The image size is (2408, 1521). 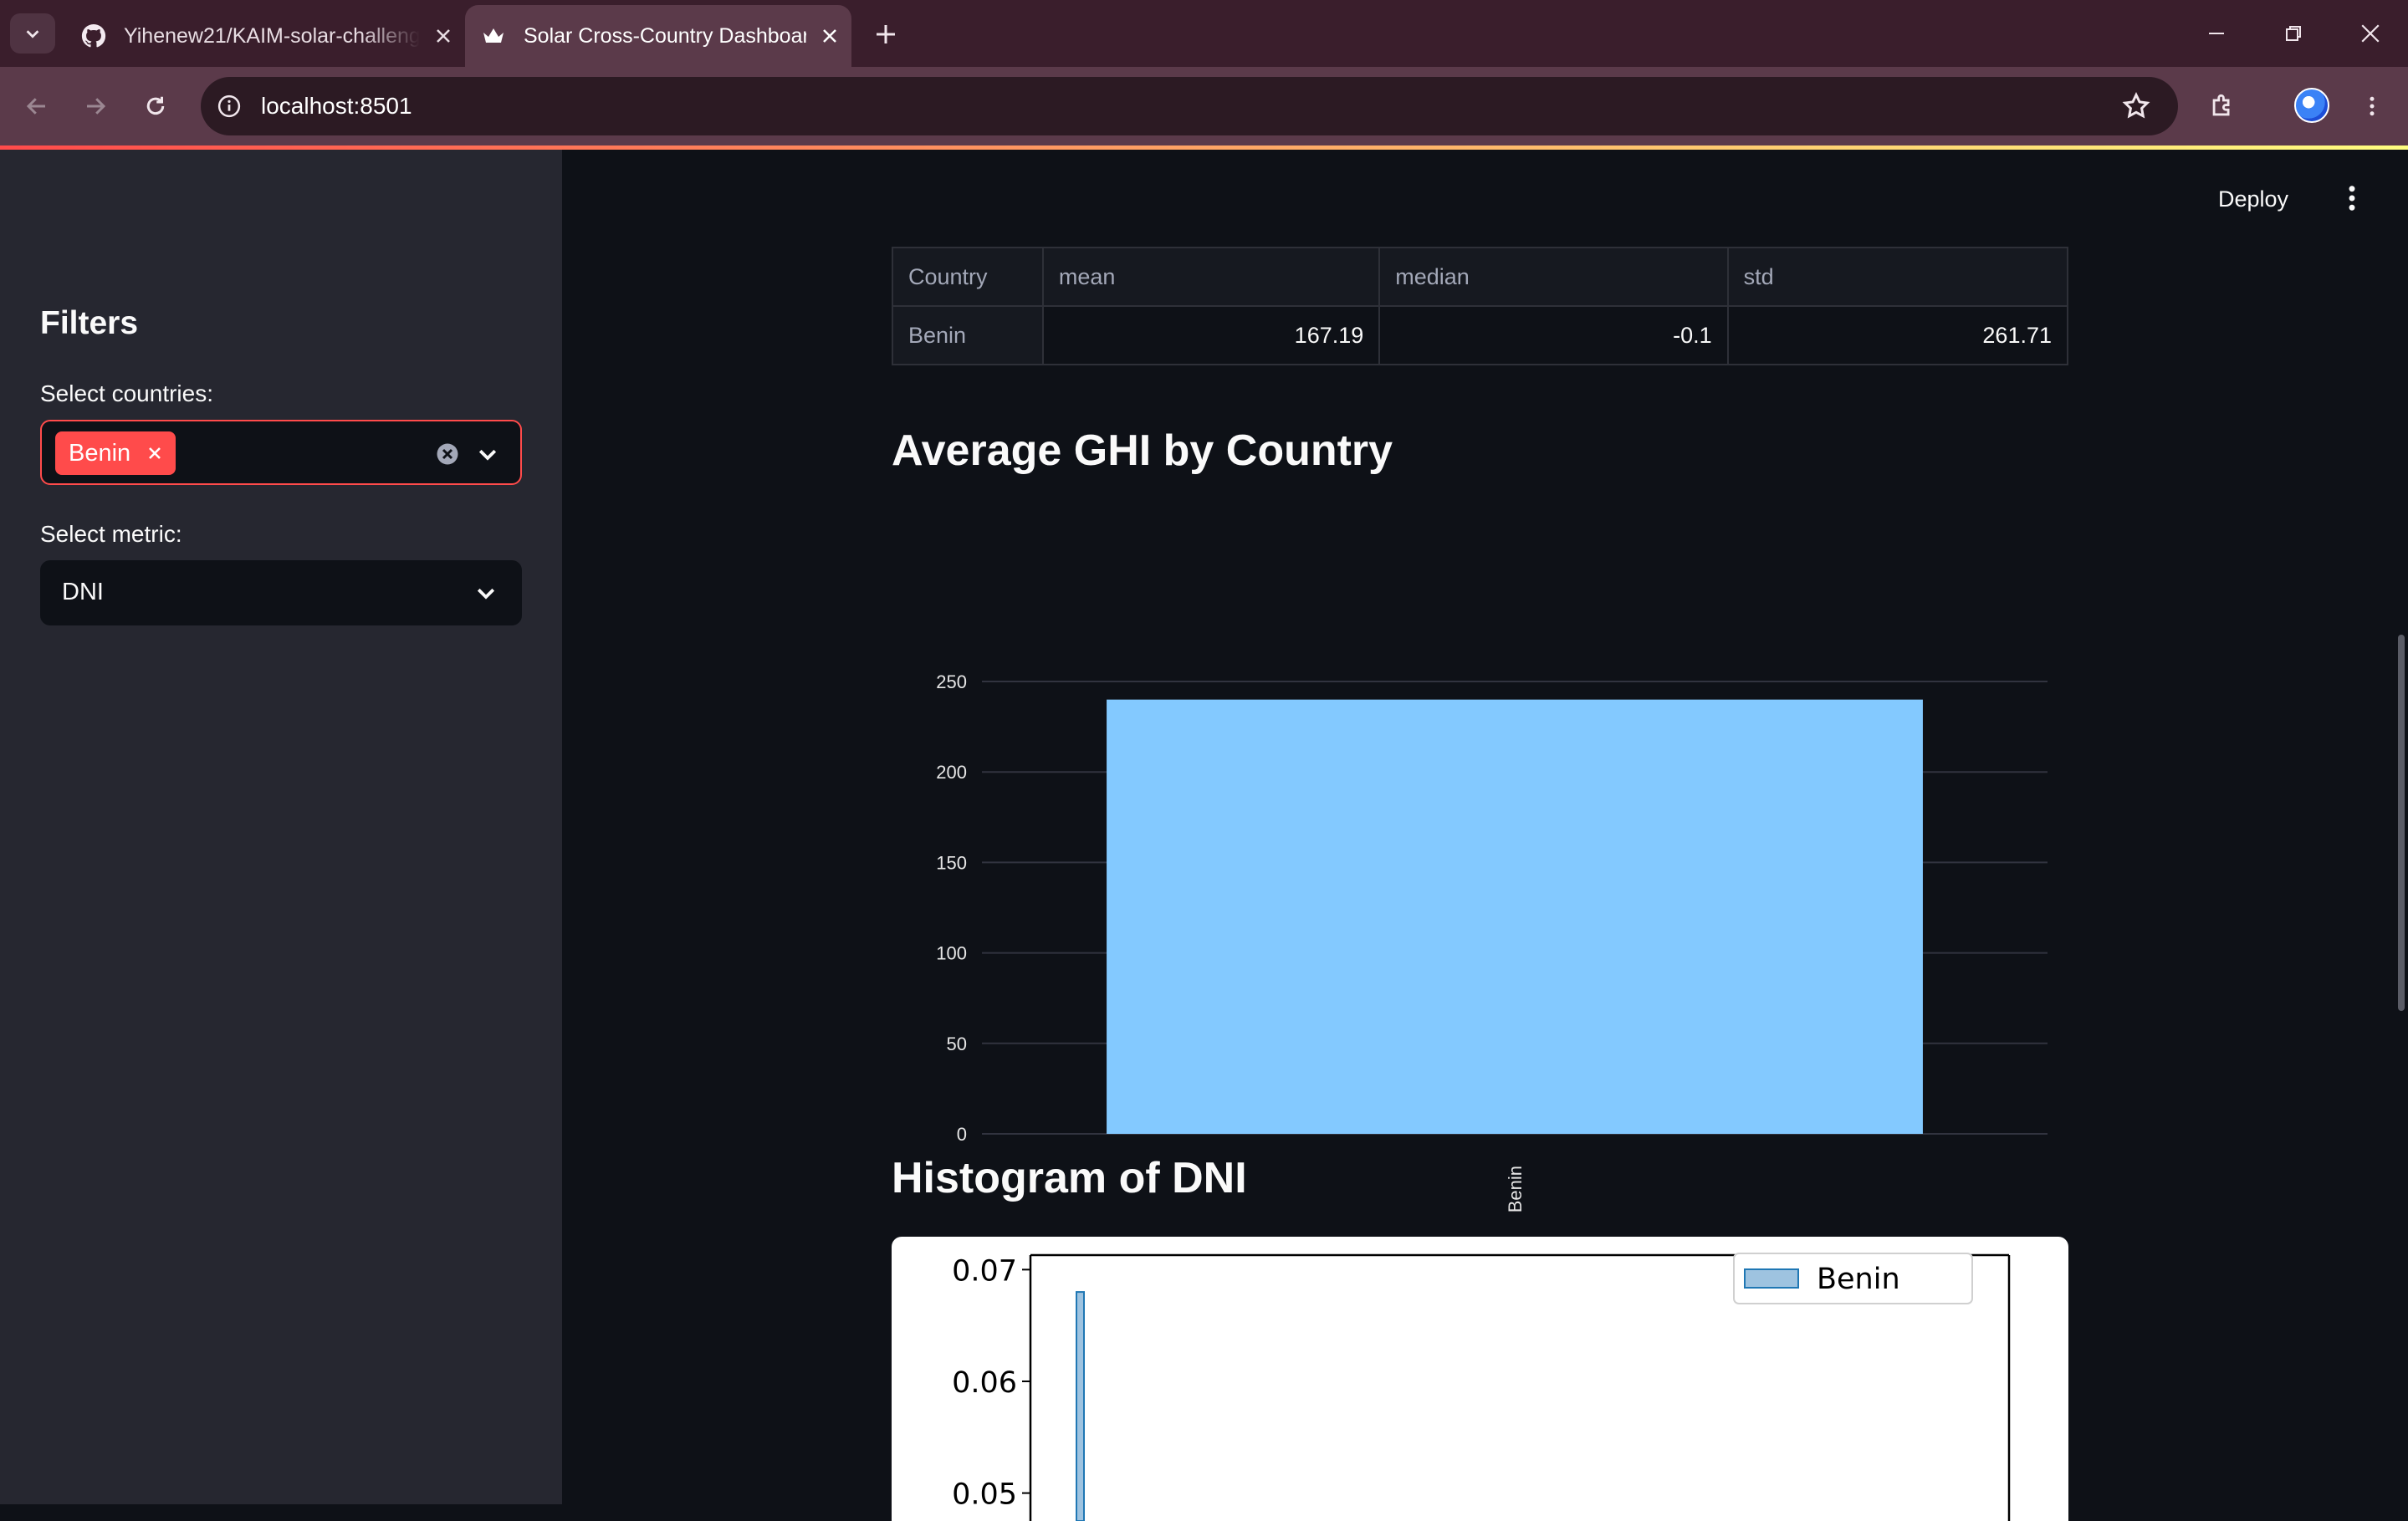 I want to click on streamlit-icon, so click(x=493, y=36).